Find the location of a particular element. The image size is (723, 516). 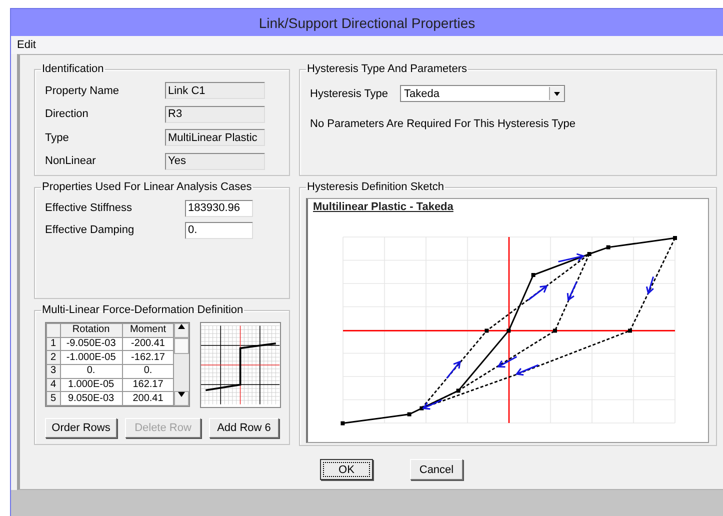

input-field: Link C1 is located at coordinates (215, 91).